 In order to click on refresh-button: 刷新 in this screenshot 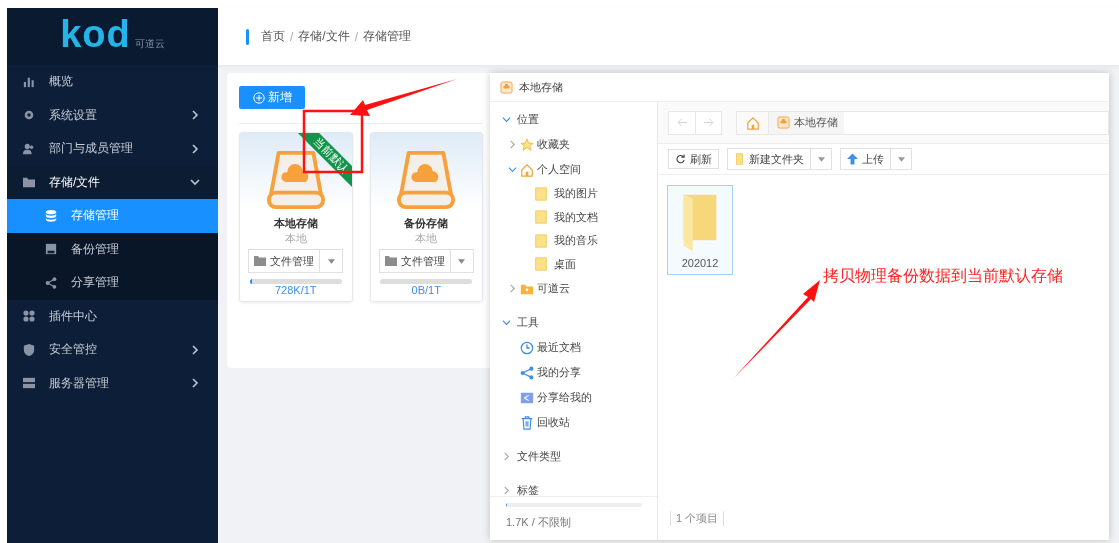, I will do `click(693, 159)`.